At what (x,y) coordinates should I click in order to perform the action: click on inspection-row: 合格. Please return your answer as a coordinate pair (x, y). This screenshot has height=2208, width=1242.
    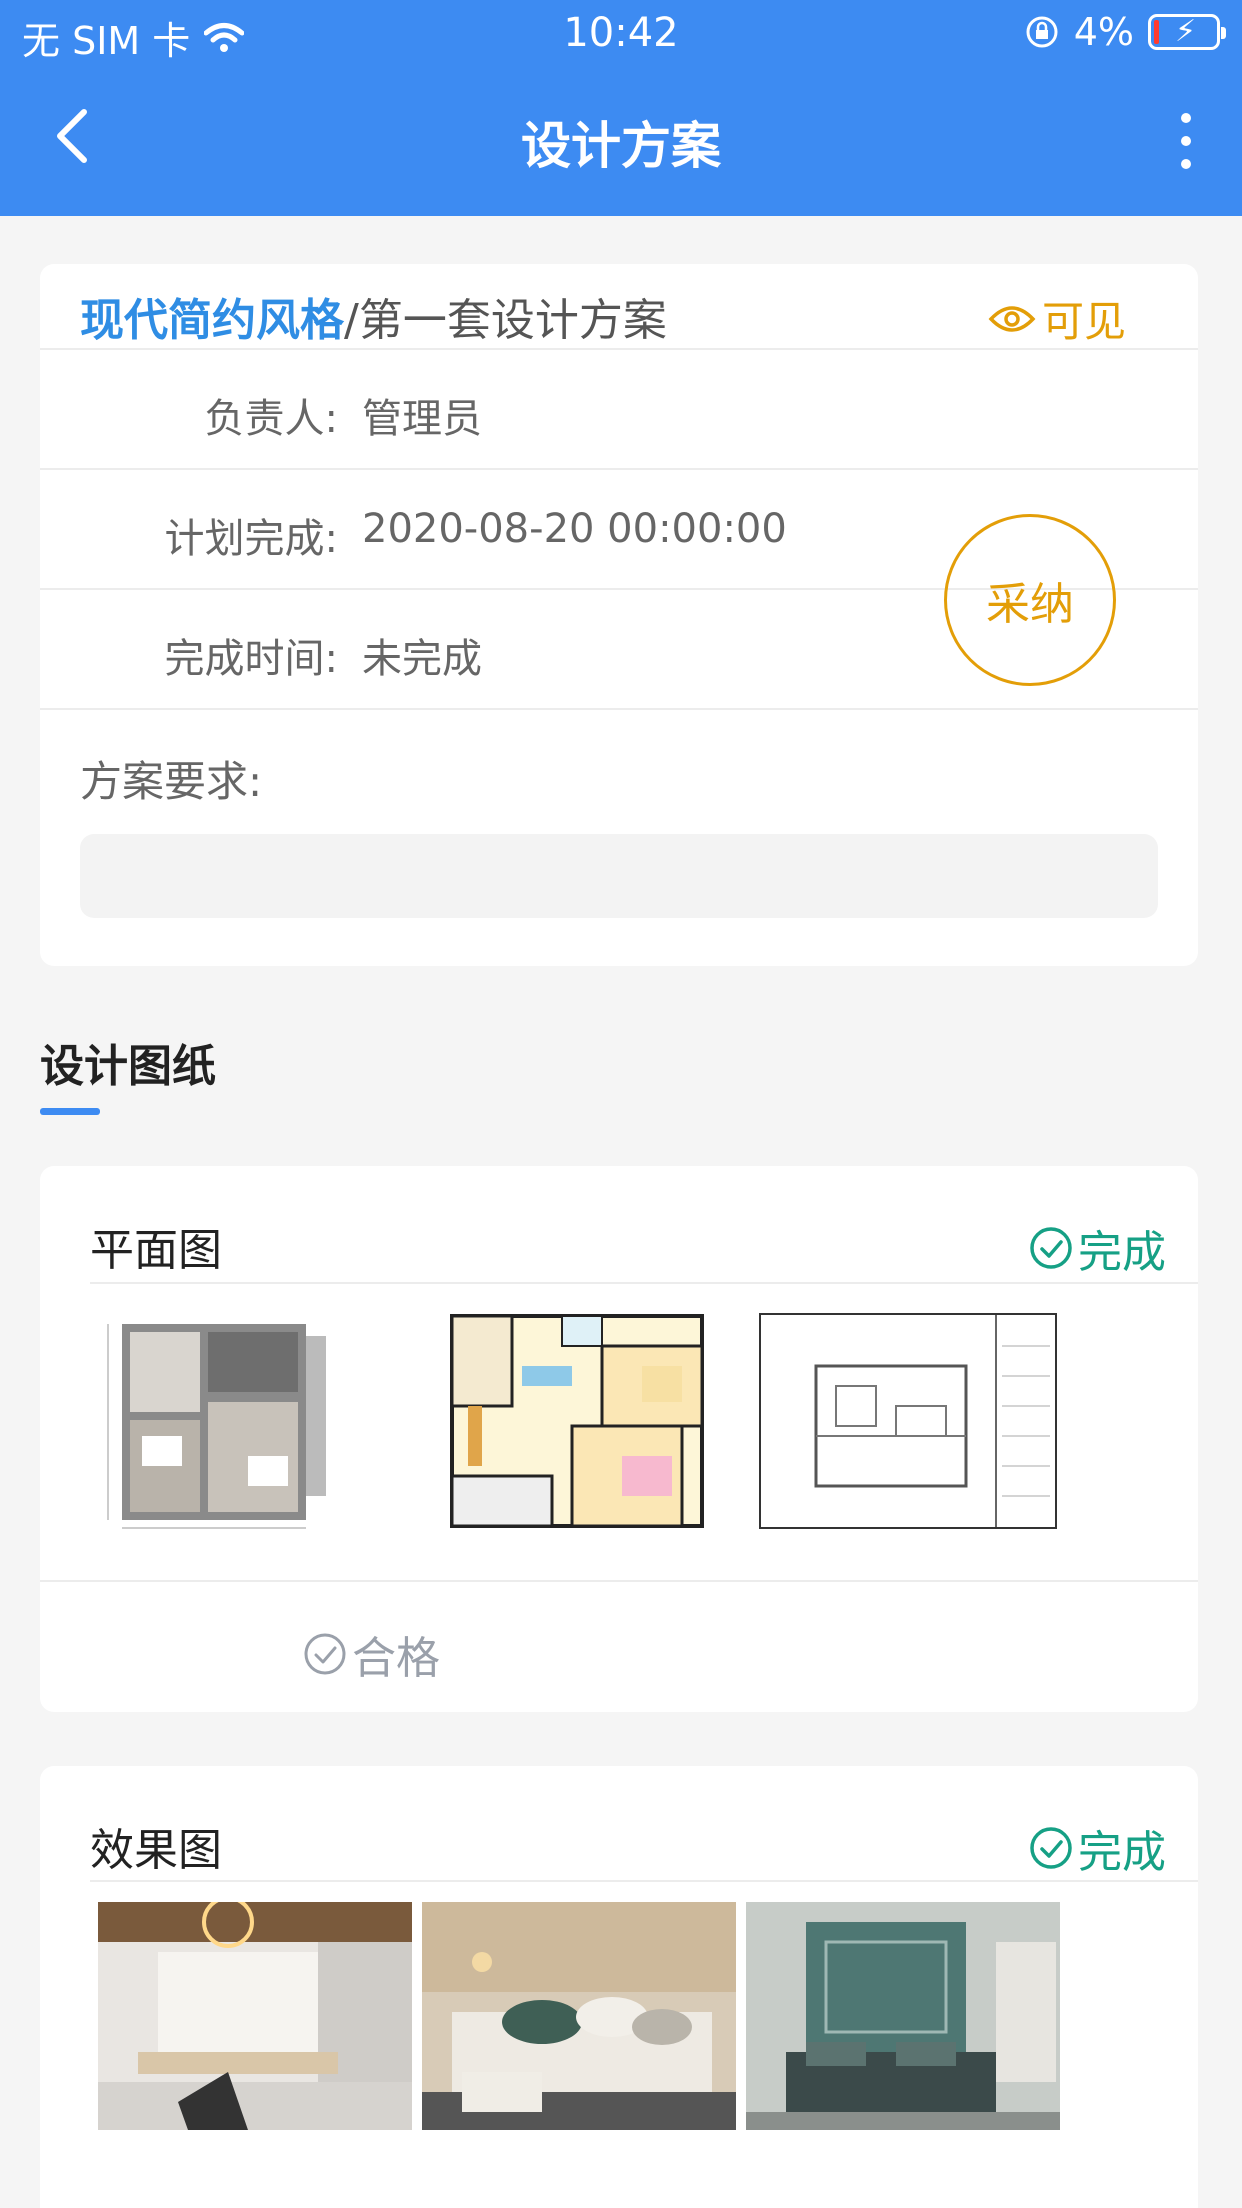
    Looking at the image, I should click on (619, 1646).